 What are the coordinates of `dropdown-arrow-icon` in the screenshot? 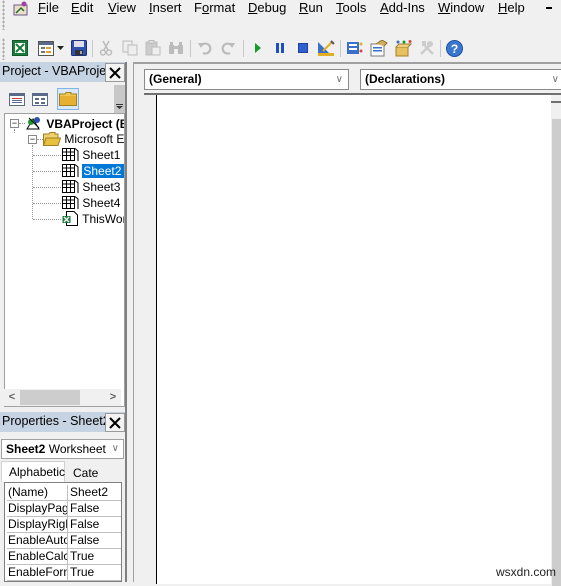 It's located at (60, 48).